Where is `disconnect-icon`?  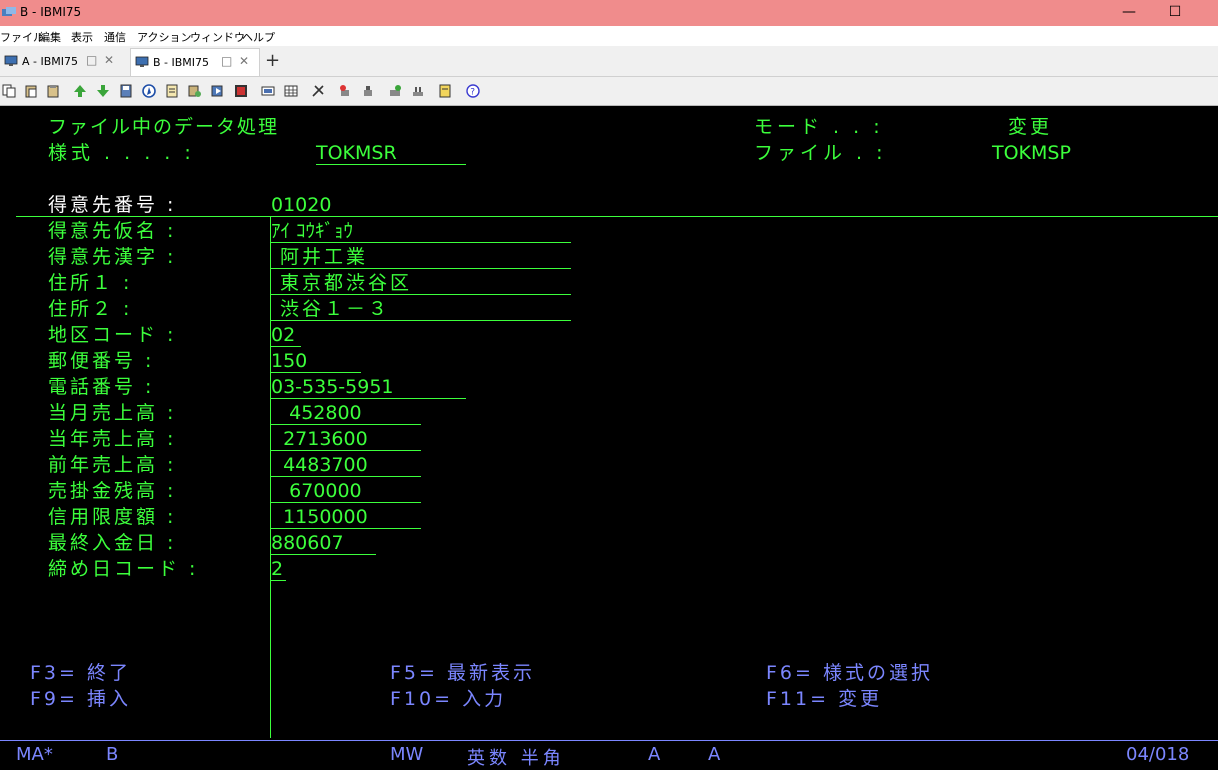 disconnect-icon is located at coordinates (368, 91).